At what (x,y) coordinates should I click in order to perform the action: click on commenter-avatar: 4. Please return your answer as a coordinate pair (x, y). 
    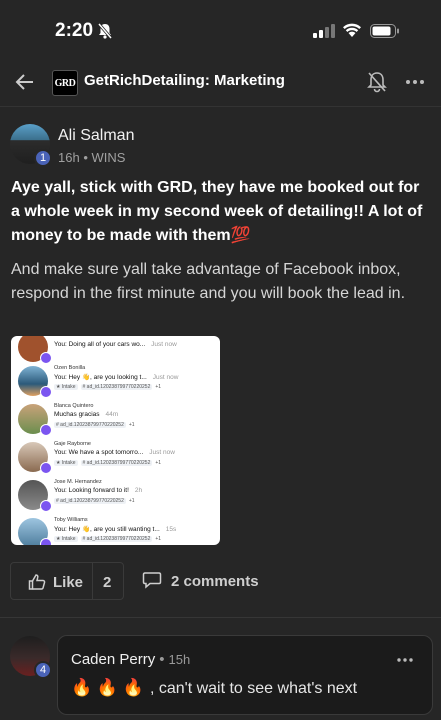
    Looking at the image, I should click on (31, 657).